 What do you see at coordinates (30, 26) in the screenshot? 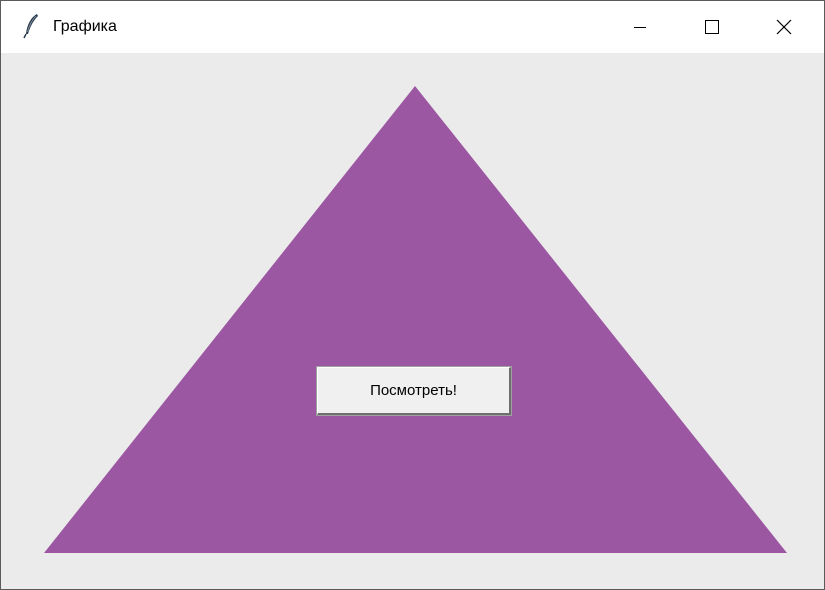
I see `feather-icon` at bounding box center [30, 26].